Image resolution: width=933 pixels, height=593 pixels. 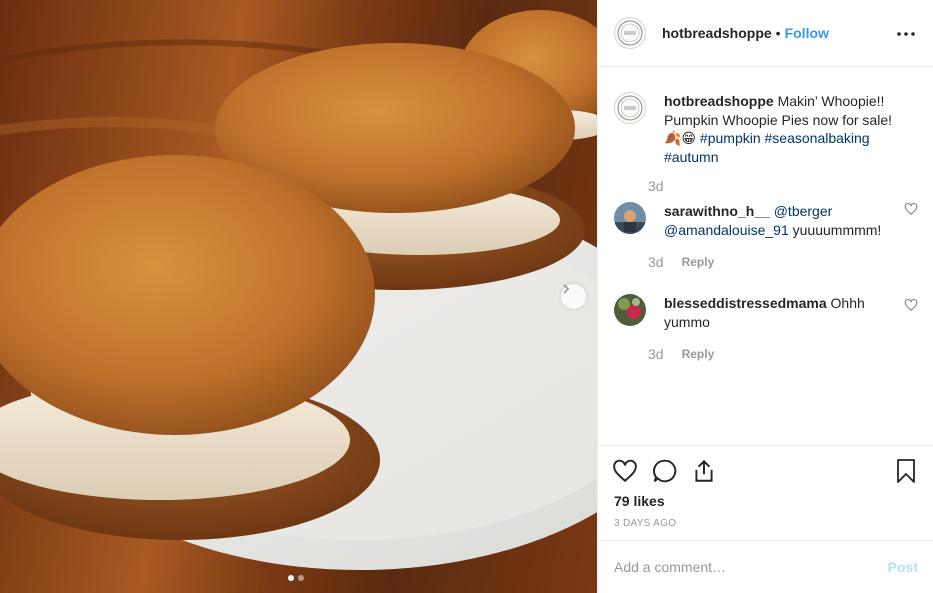 I want to click on comment-username: sarawithno_h__, so click(x=717, y=211).